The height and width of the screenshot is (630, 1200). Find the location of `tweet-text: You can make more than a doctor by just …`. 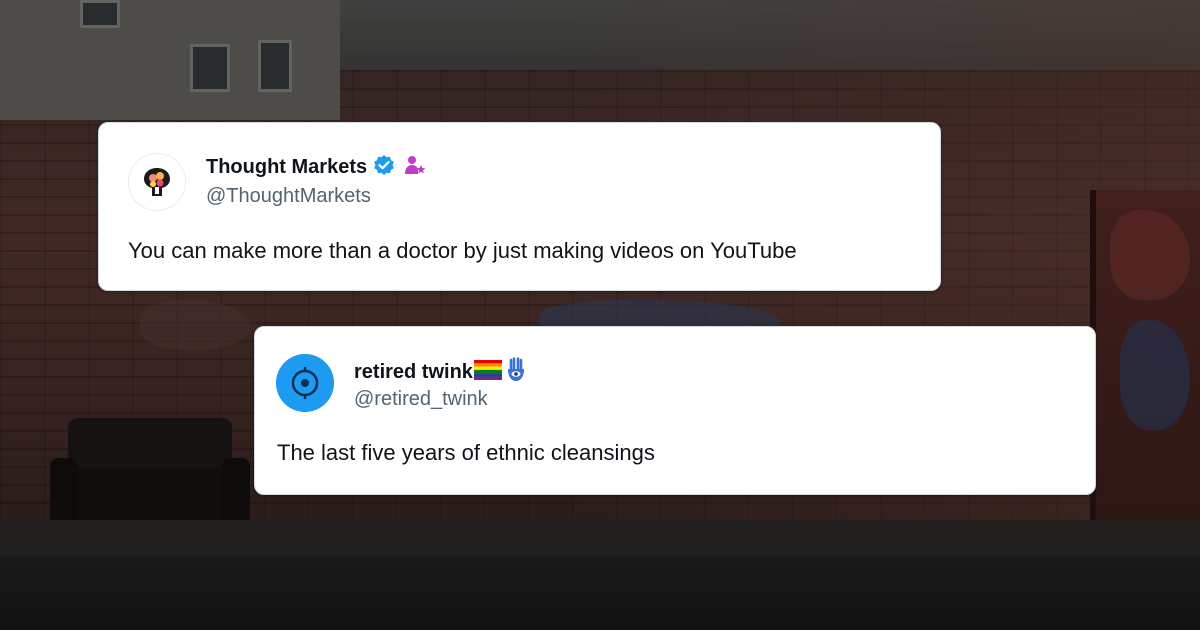

tweet-text: You can make more than a doctor by just … is located at coordinates (462, 250).